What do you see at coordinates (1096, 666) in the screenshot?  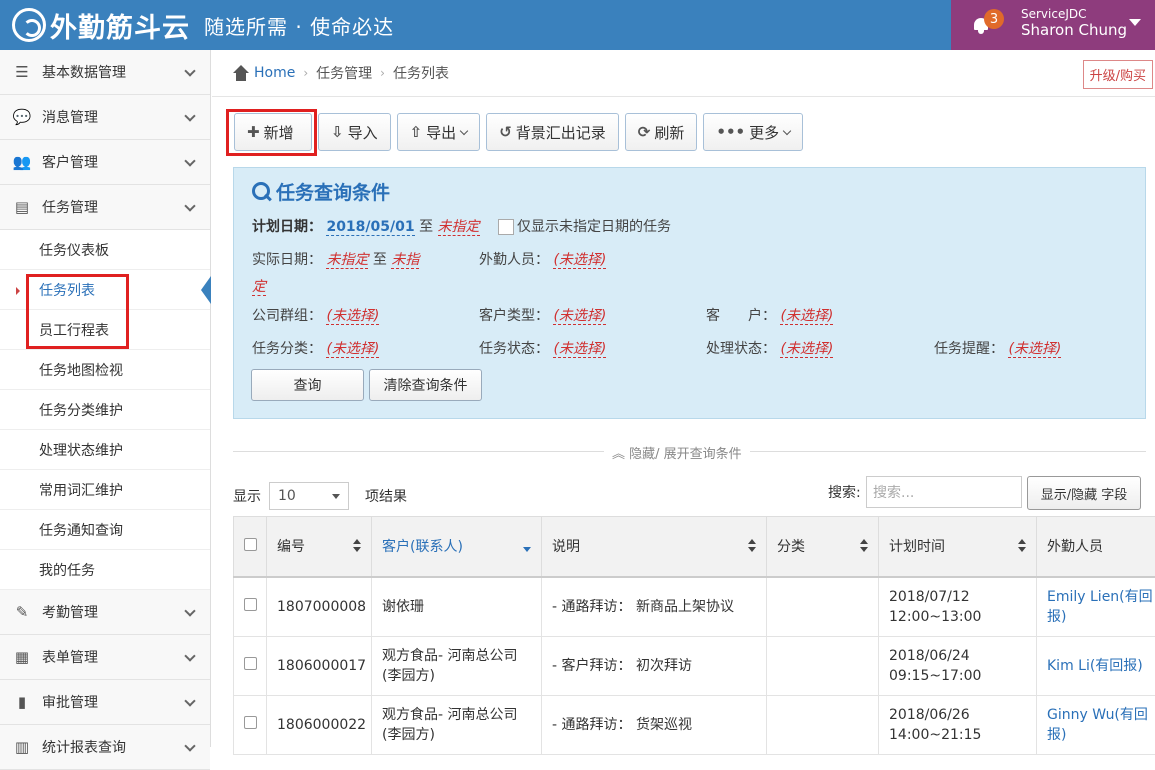 I see `cell-staff: Kim Li(有回报)` at bounding box center [1096, 666].